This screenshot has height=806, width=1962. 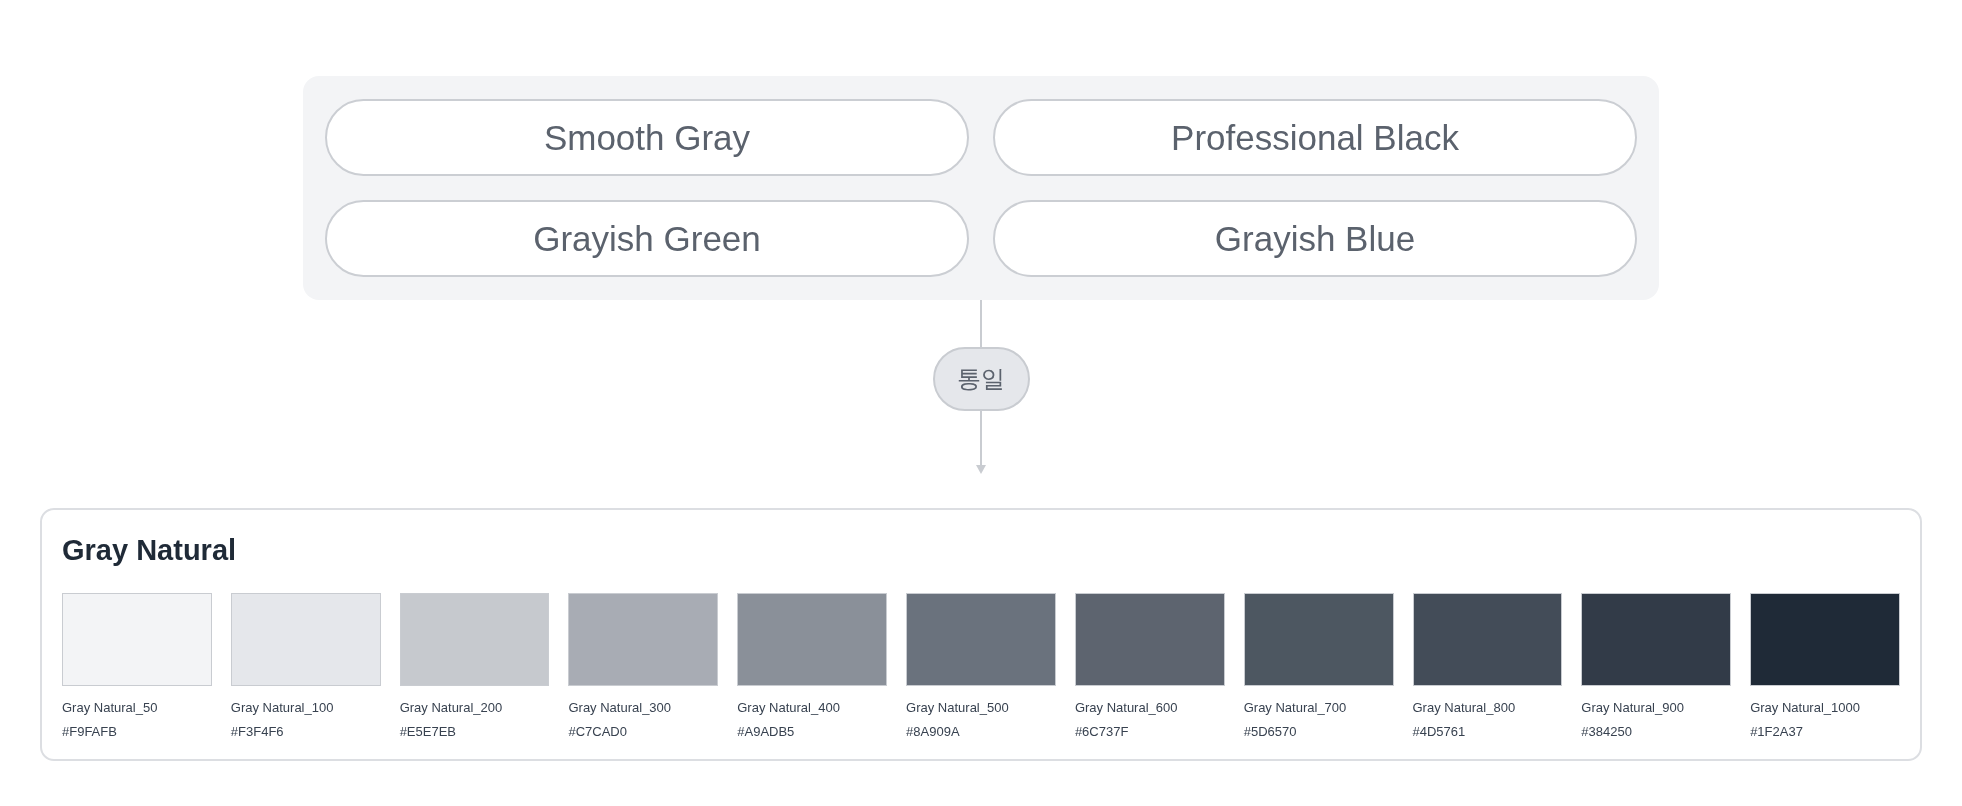 I want to click on hex-code: #F3F4F6, so click(x=257, y=731).